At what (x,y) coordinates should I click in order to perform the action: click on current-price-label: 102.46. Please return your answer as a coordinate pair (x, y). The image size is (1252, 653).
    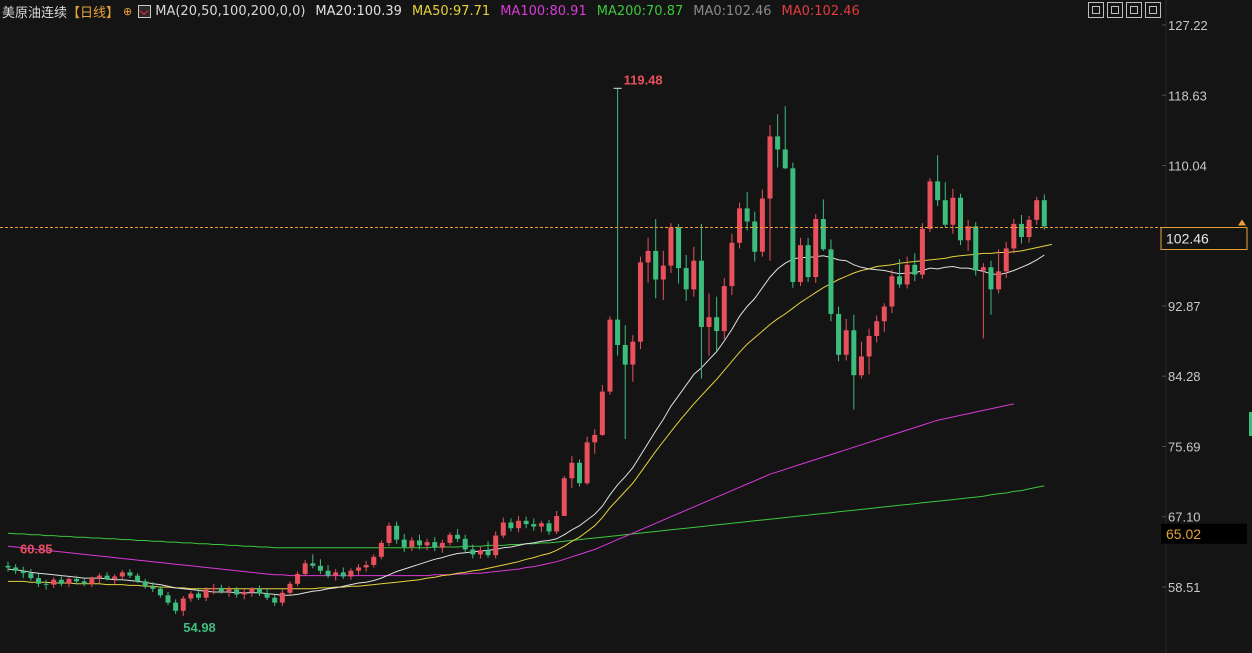
    Looking at the image, I should click on (1187, 239).